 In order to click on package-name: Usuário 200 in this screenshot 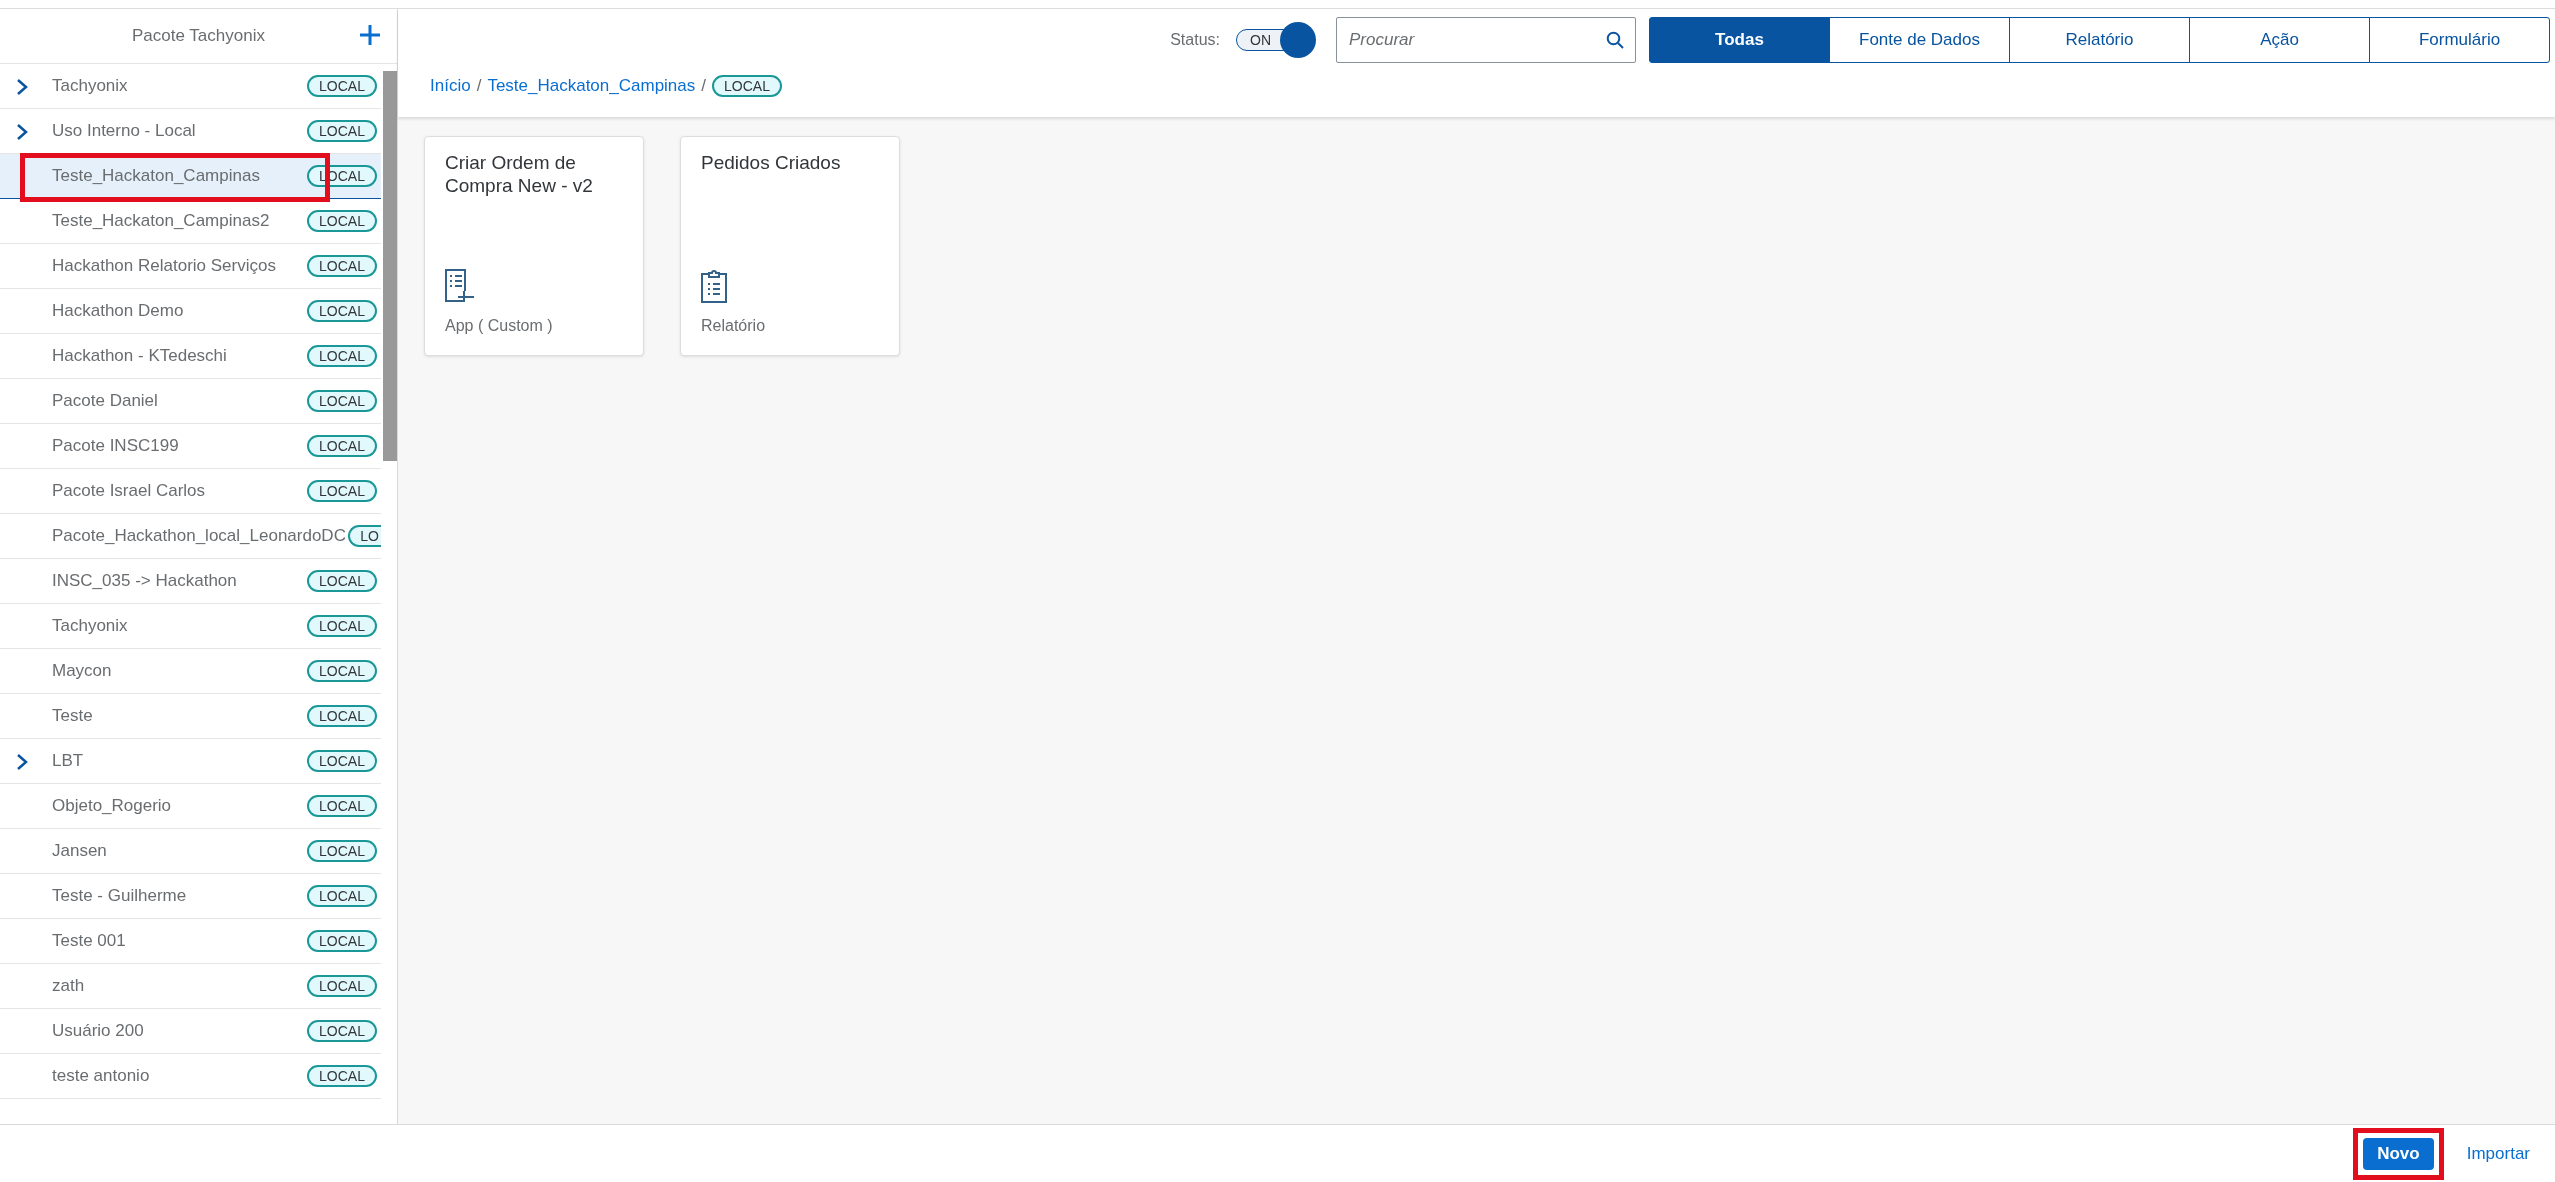, I will do `click(98, 1031)`.